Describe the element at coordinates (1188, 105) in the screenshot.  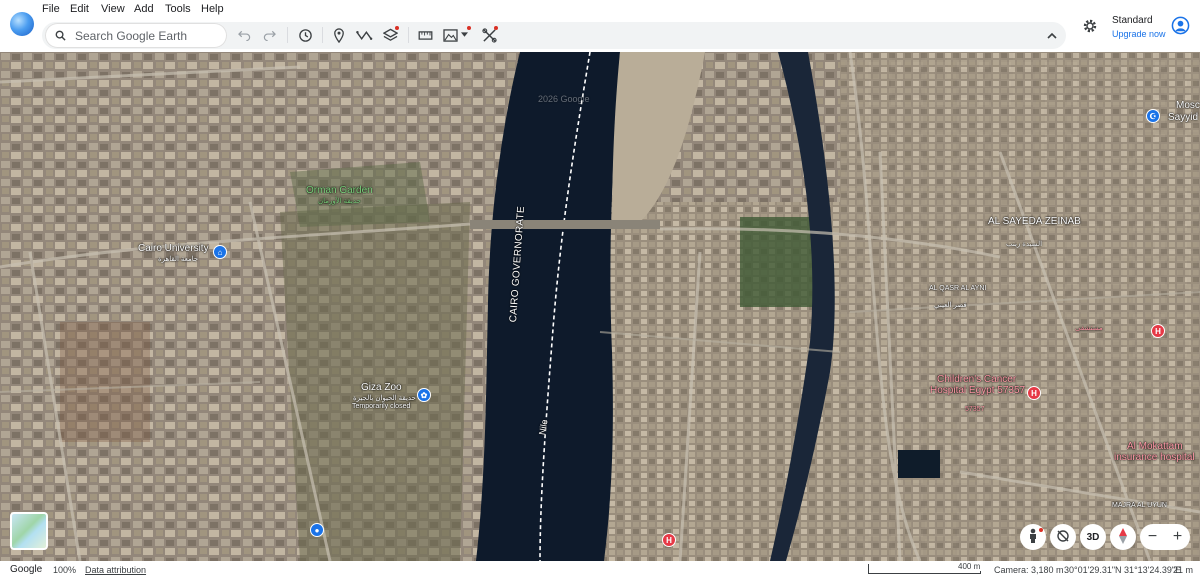
I see `label-mosque-1: Mosc` at that location.